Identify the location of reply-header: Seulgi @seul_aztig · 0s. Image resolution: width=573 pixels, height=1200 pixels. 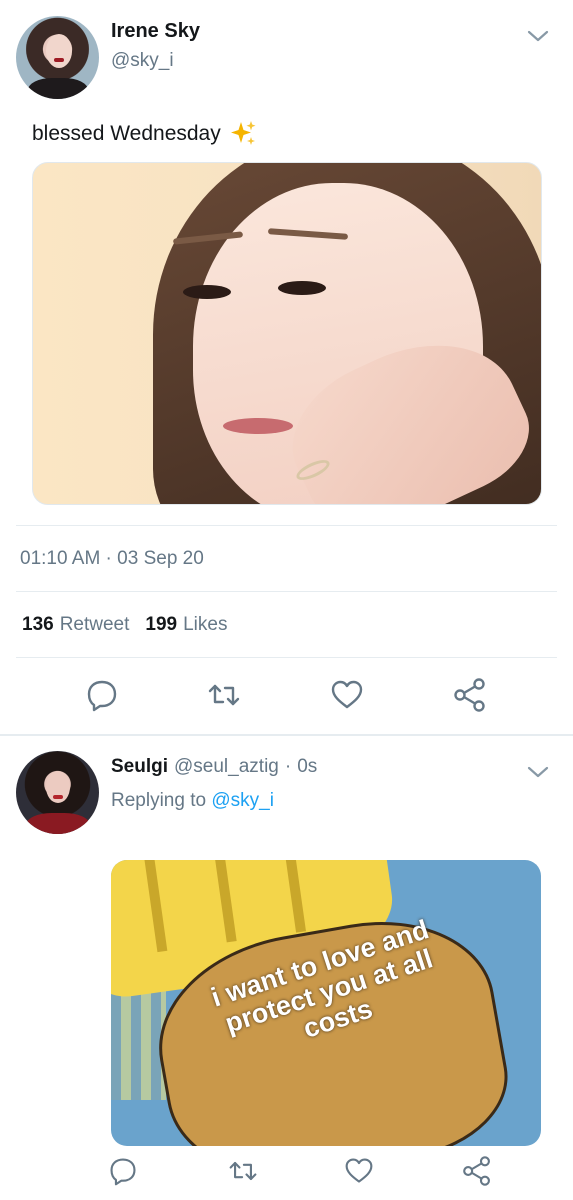
(214, 767).